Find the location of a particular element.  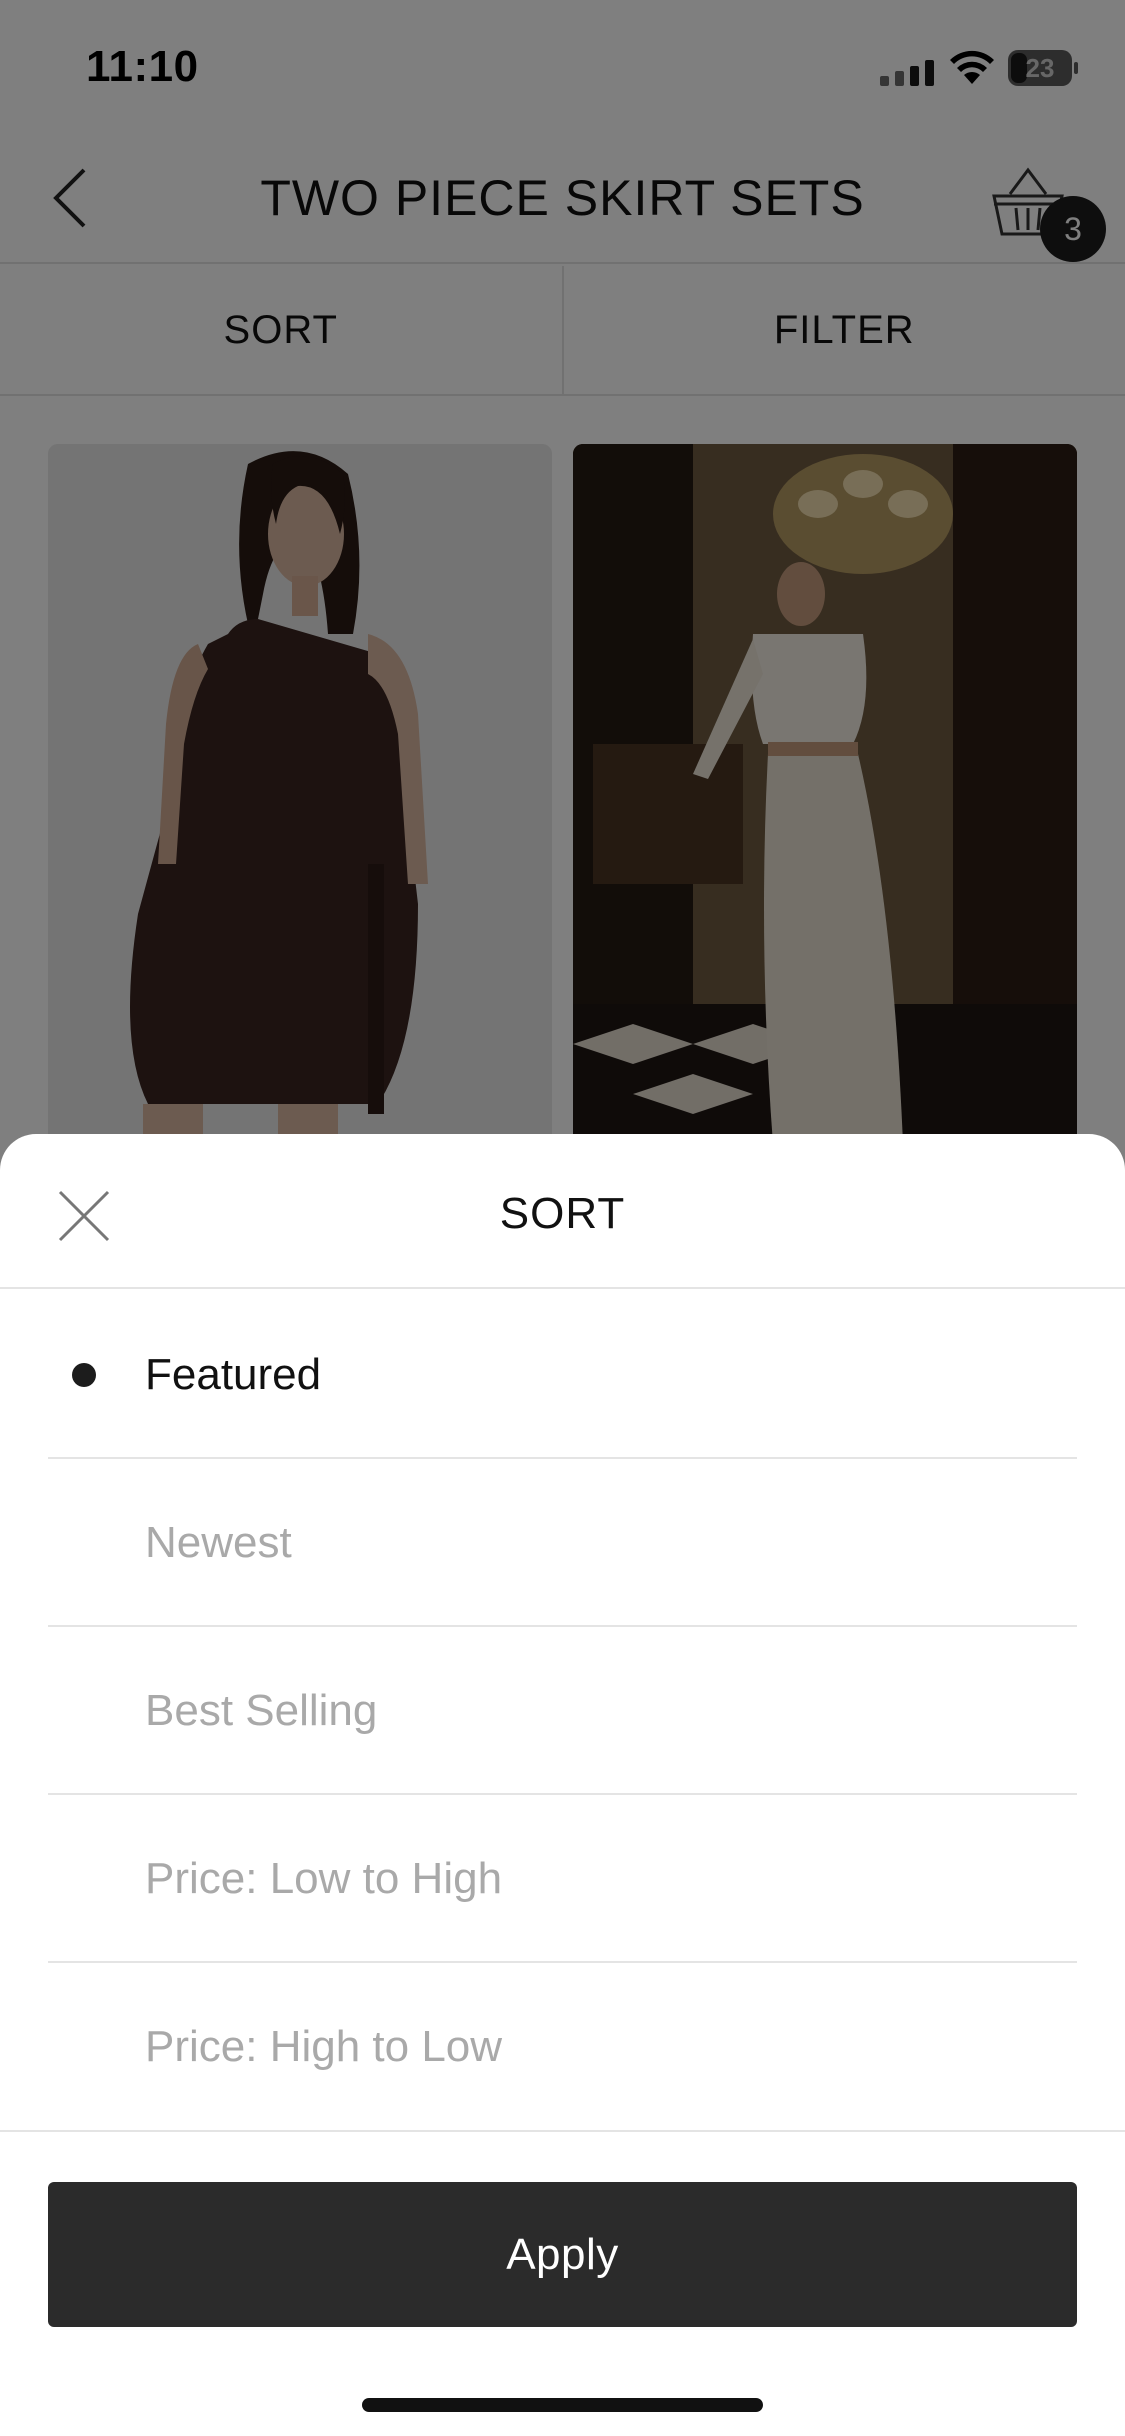

sort-option-price-high-low: Price: High to Low is located at coordinates (562, 2047).